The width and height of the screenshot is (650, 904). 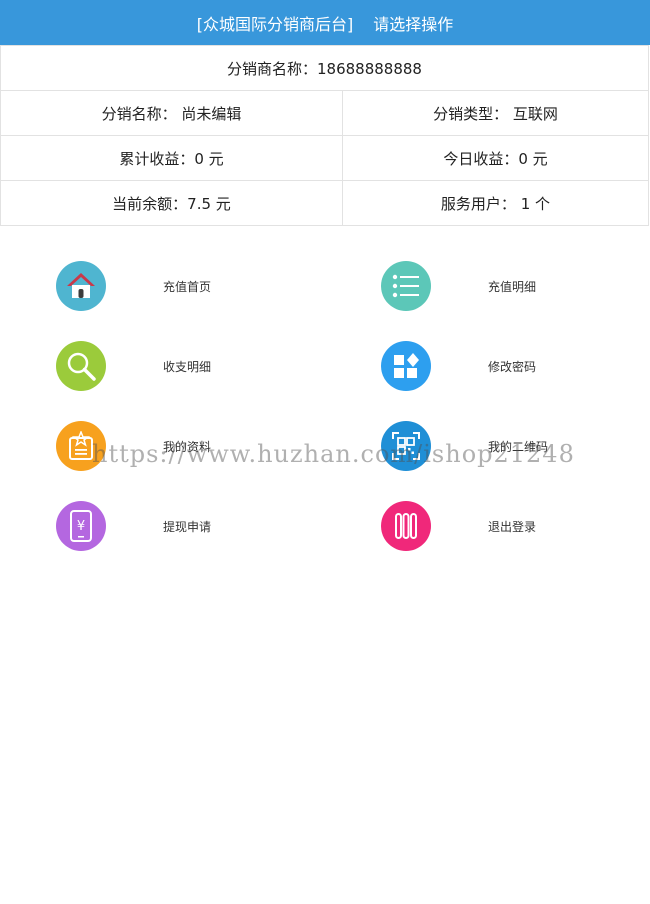 What do you see at coordinates (406, 526) in the screenshot?
I see `logout-icon` at bounding box center [406, 526].